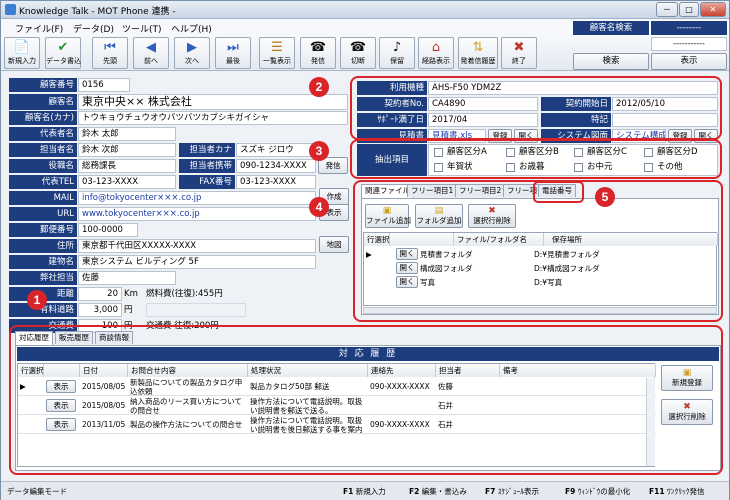 The height and width of the screenshot is (500, 730). What do you see at coordinates (43, 182) in the screenshot?
I see `tel-label: 代表TEL` at bounding box center [43, 182].